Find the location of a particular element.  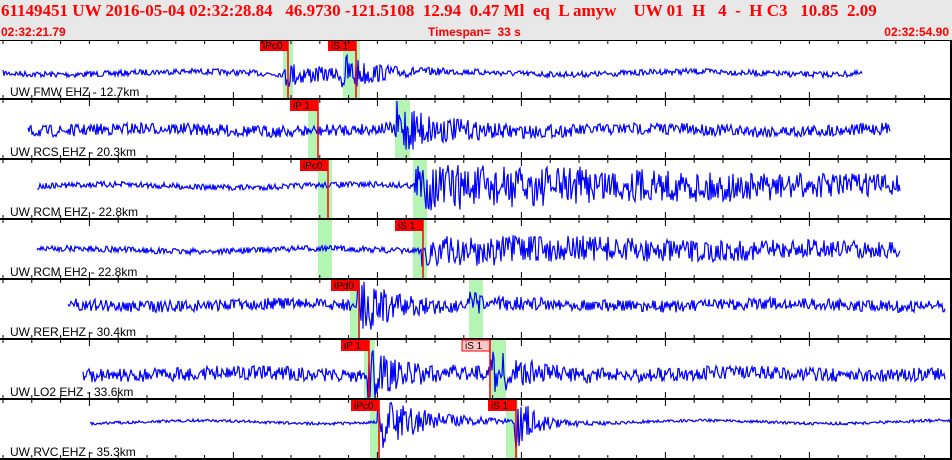

timespan: Timespan= 33 s is located at coordinates (474, 32).